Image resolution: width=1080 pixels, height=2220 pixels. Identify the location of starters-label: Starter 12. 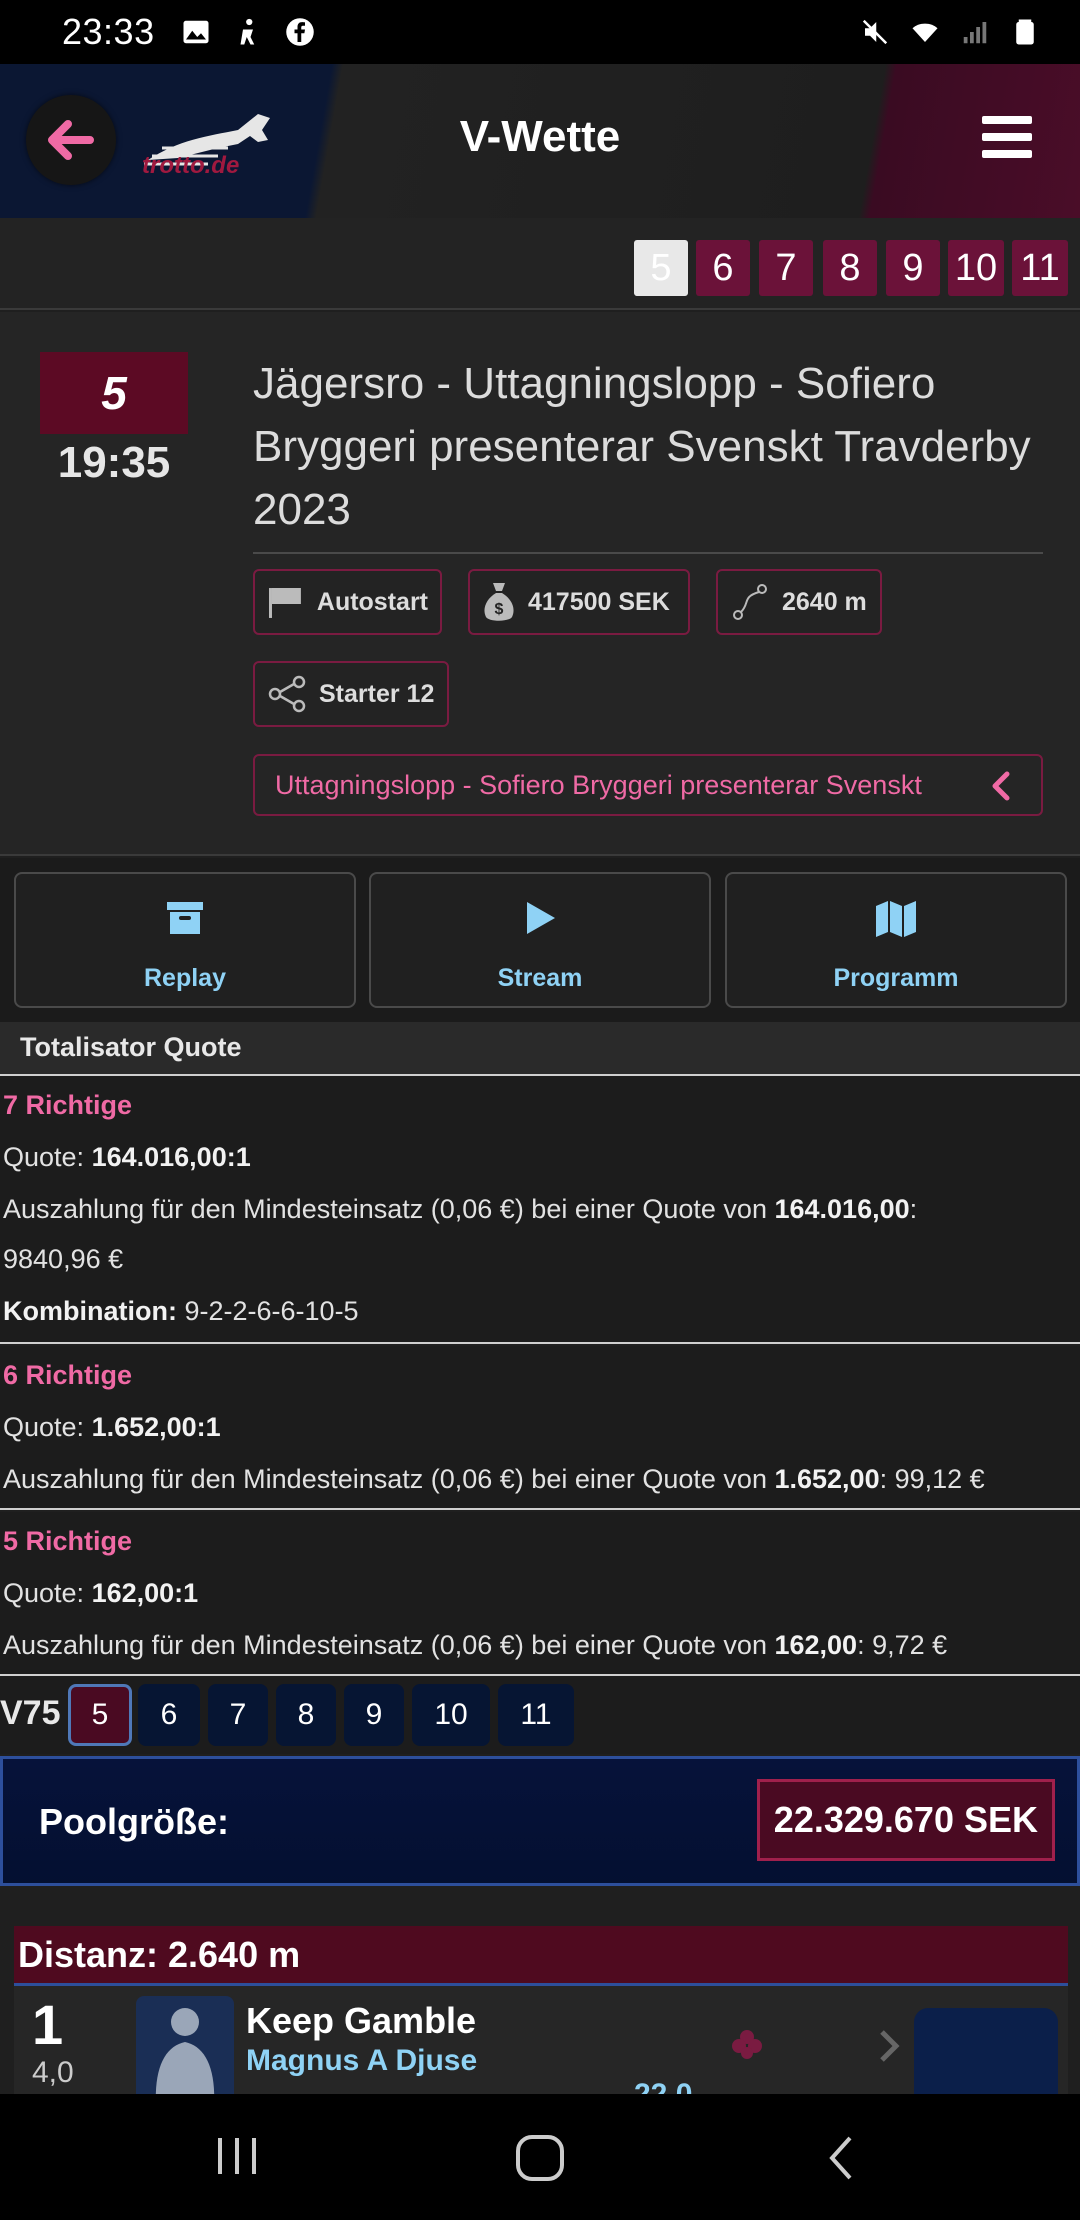
(377, 693).